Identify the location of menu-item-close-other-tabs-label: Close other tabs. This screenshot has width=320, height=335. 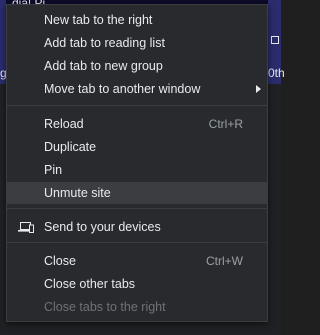
(90, 284).